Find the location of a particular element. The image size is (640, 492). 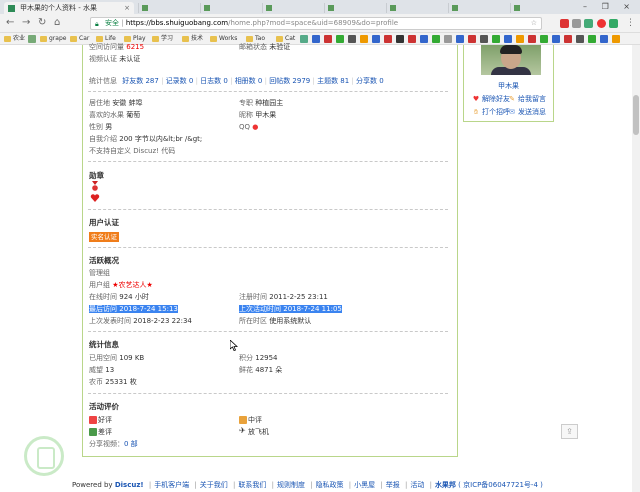

forward-icon: → is located at coordinates (26, 23).